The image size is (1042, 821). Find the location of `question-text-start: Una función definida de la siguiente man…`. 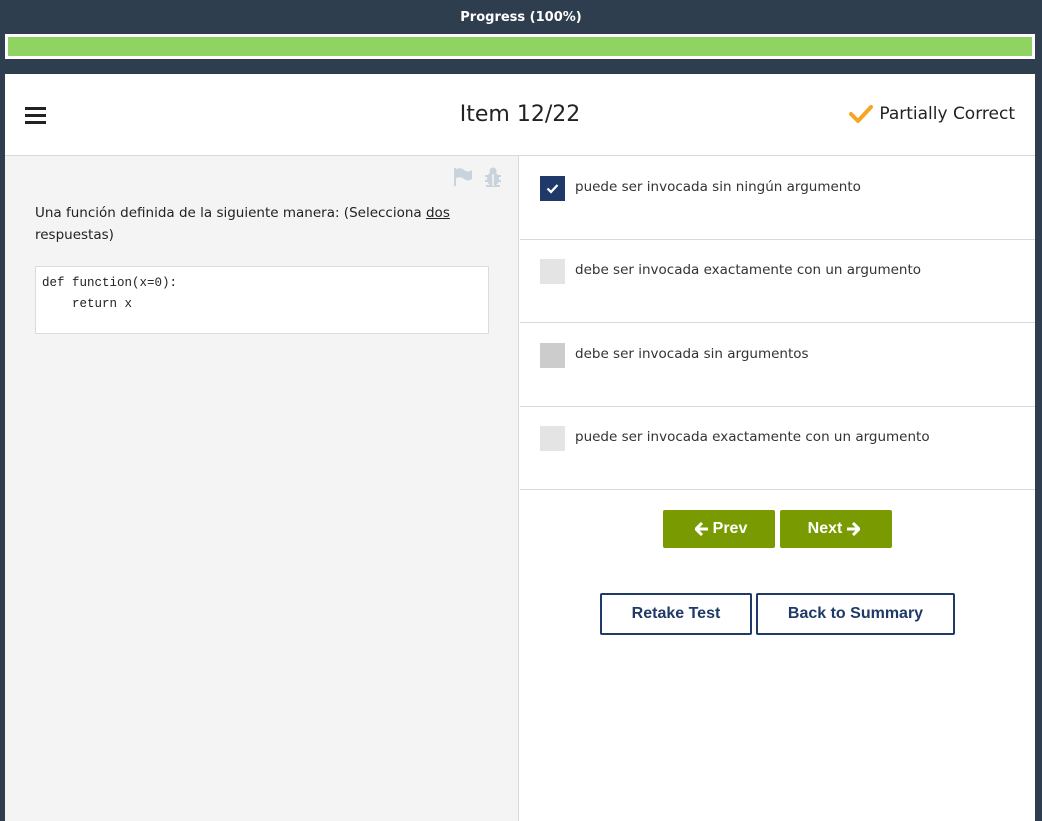

question-text-start: Una función definida de la siguiente man… is located at coordinates (230, 213).